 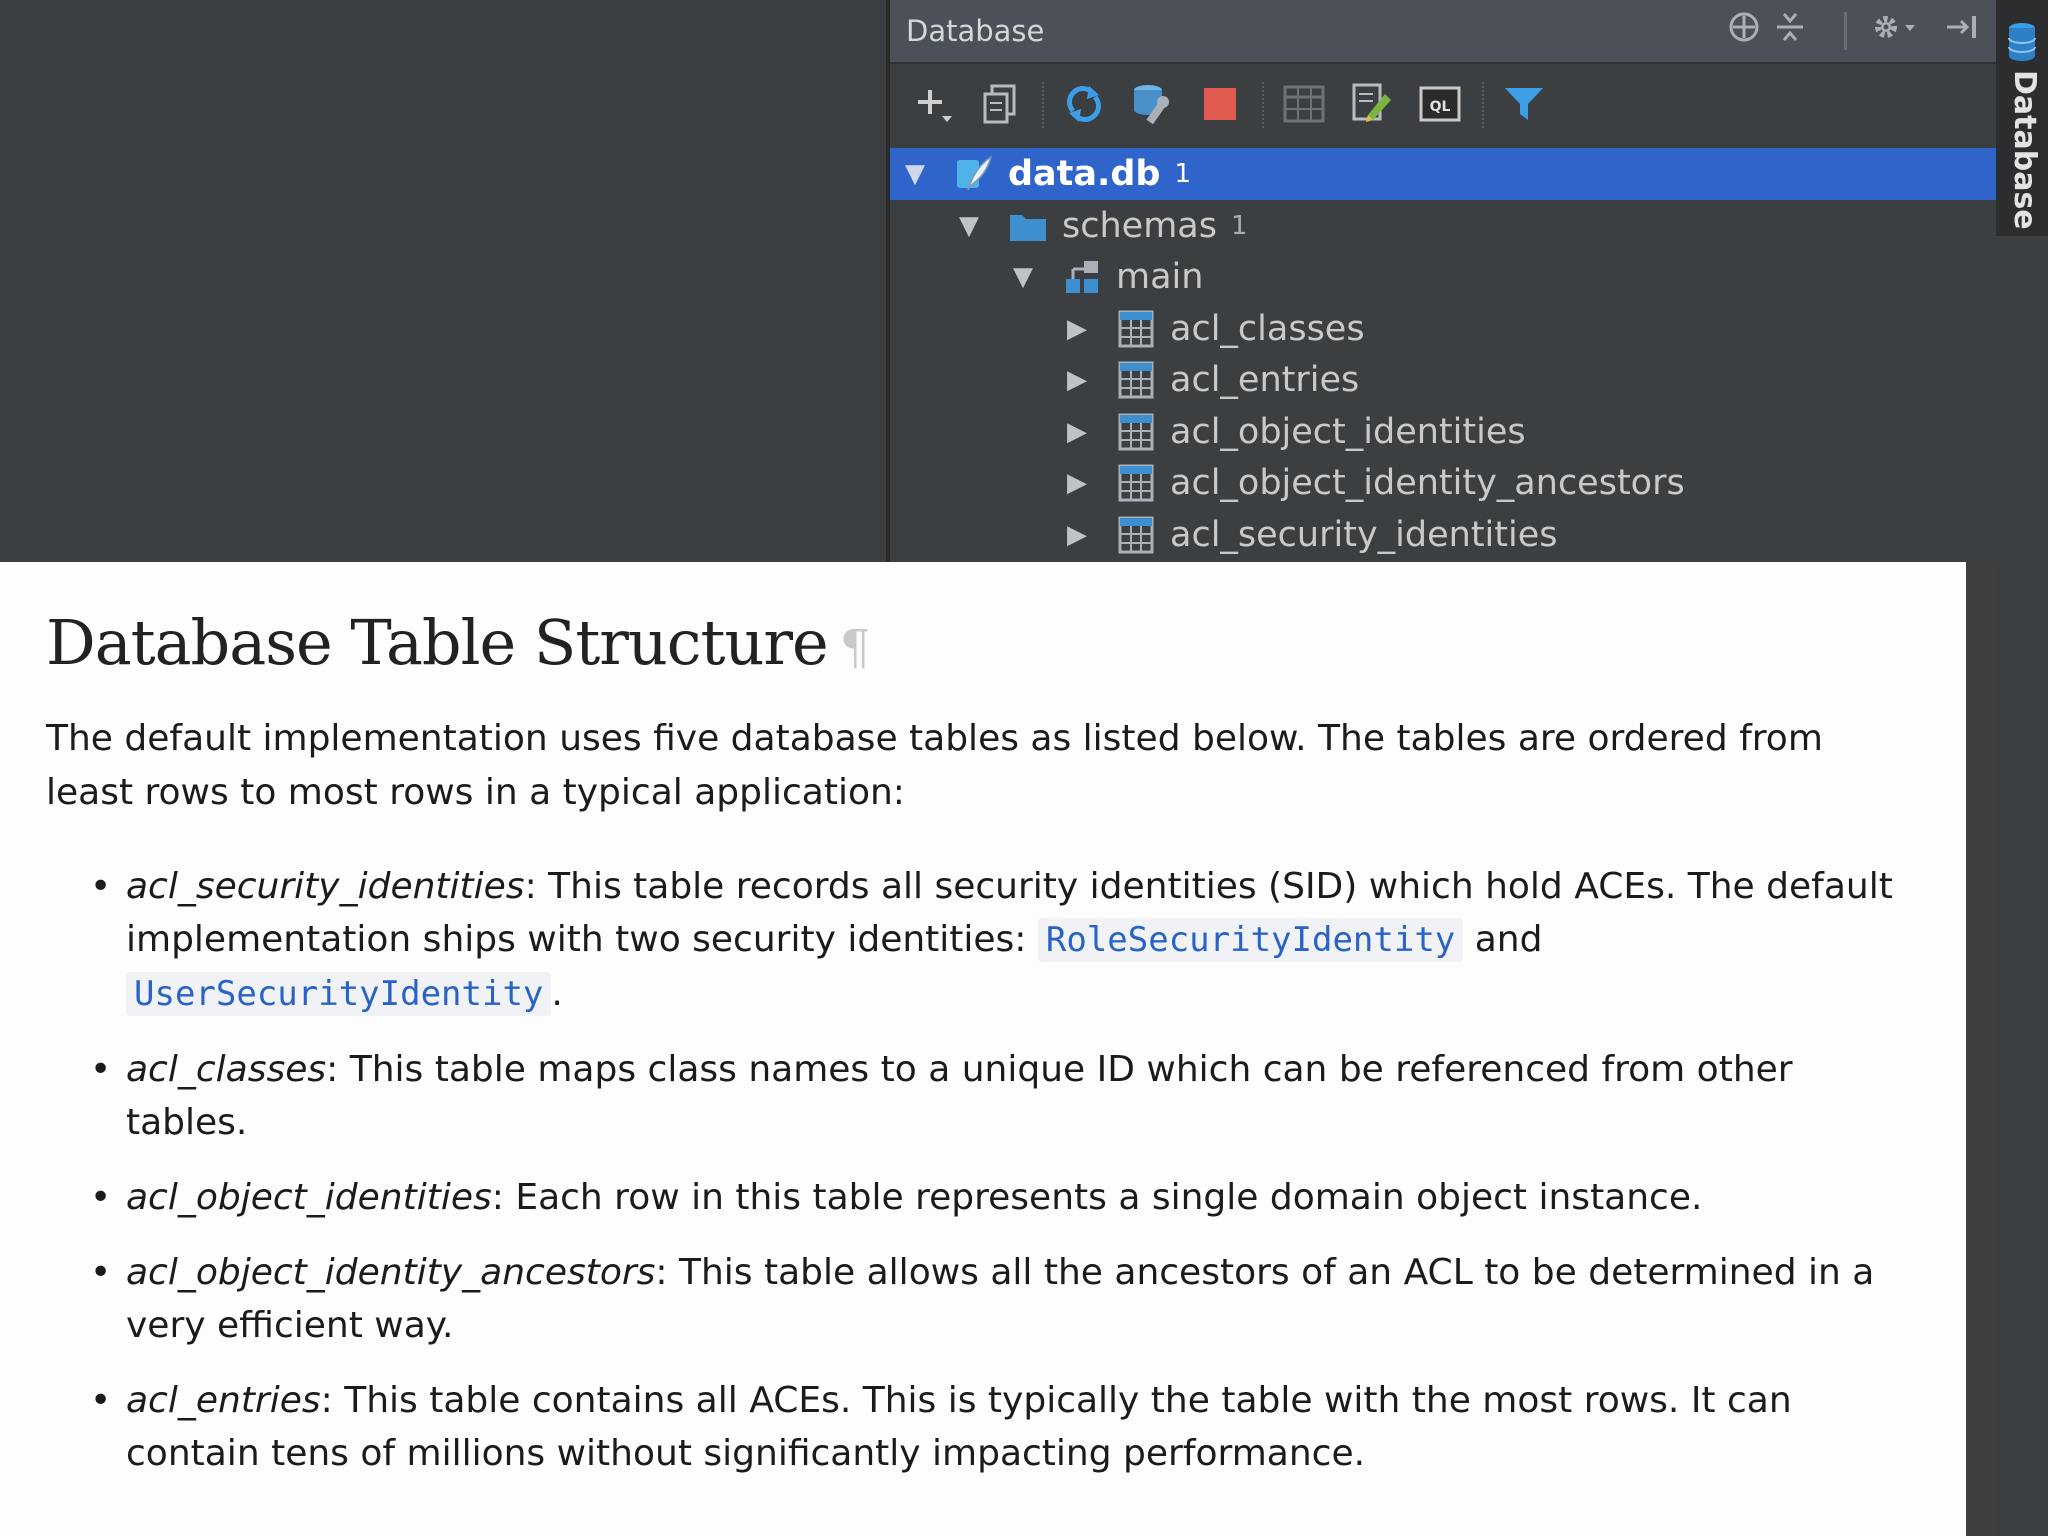 I want to click on collapse-all-icon, so click(x=1790, y=30).